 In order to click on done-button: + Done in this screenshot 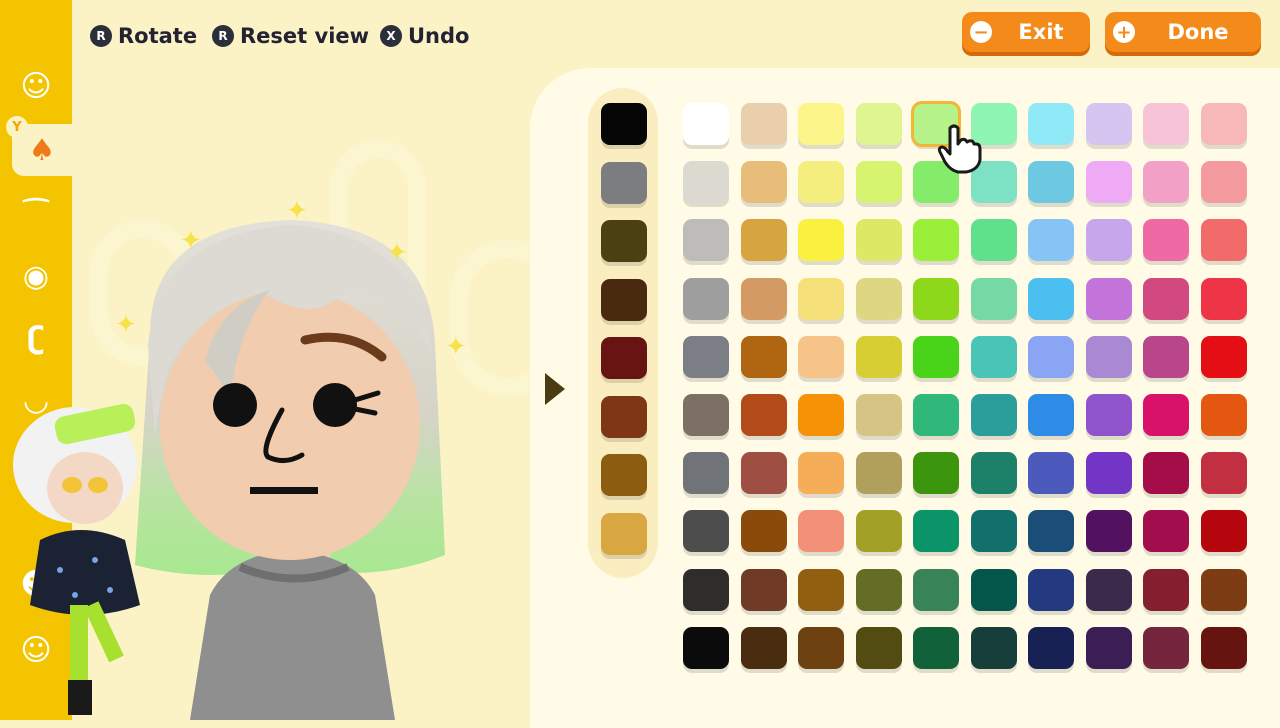, I will do `click(1183, 32)`.